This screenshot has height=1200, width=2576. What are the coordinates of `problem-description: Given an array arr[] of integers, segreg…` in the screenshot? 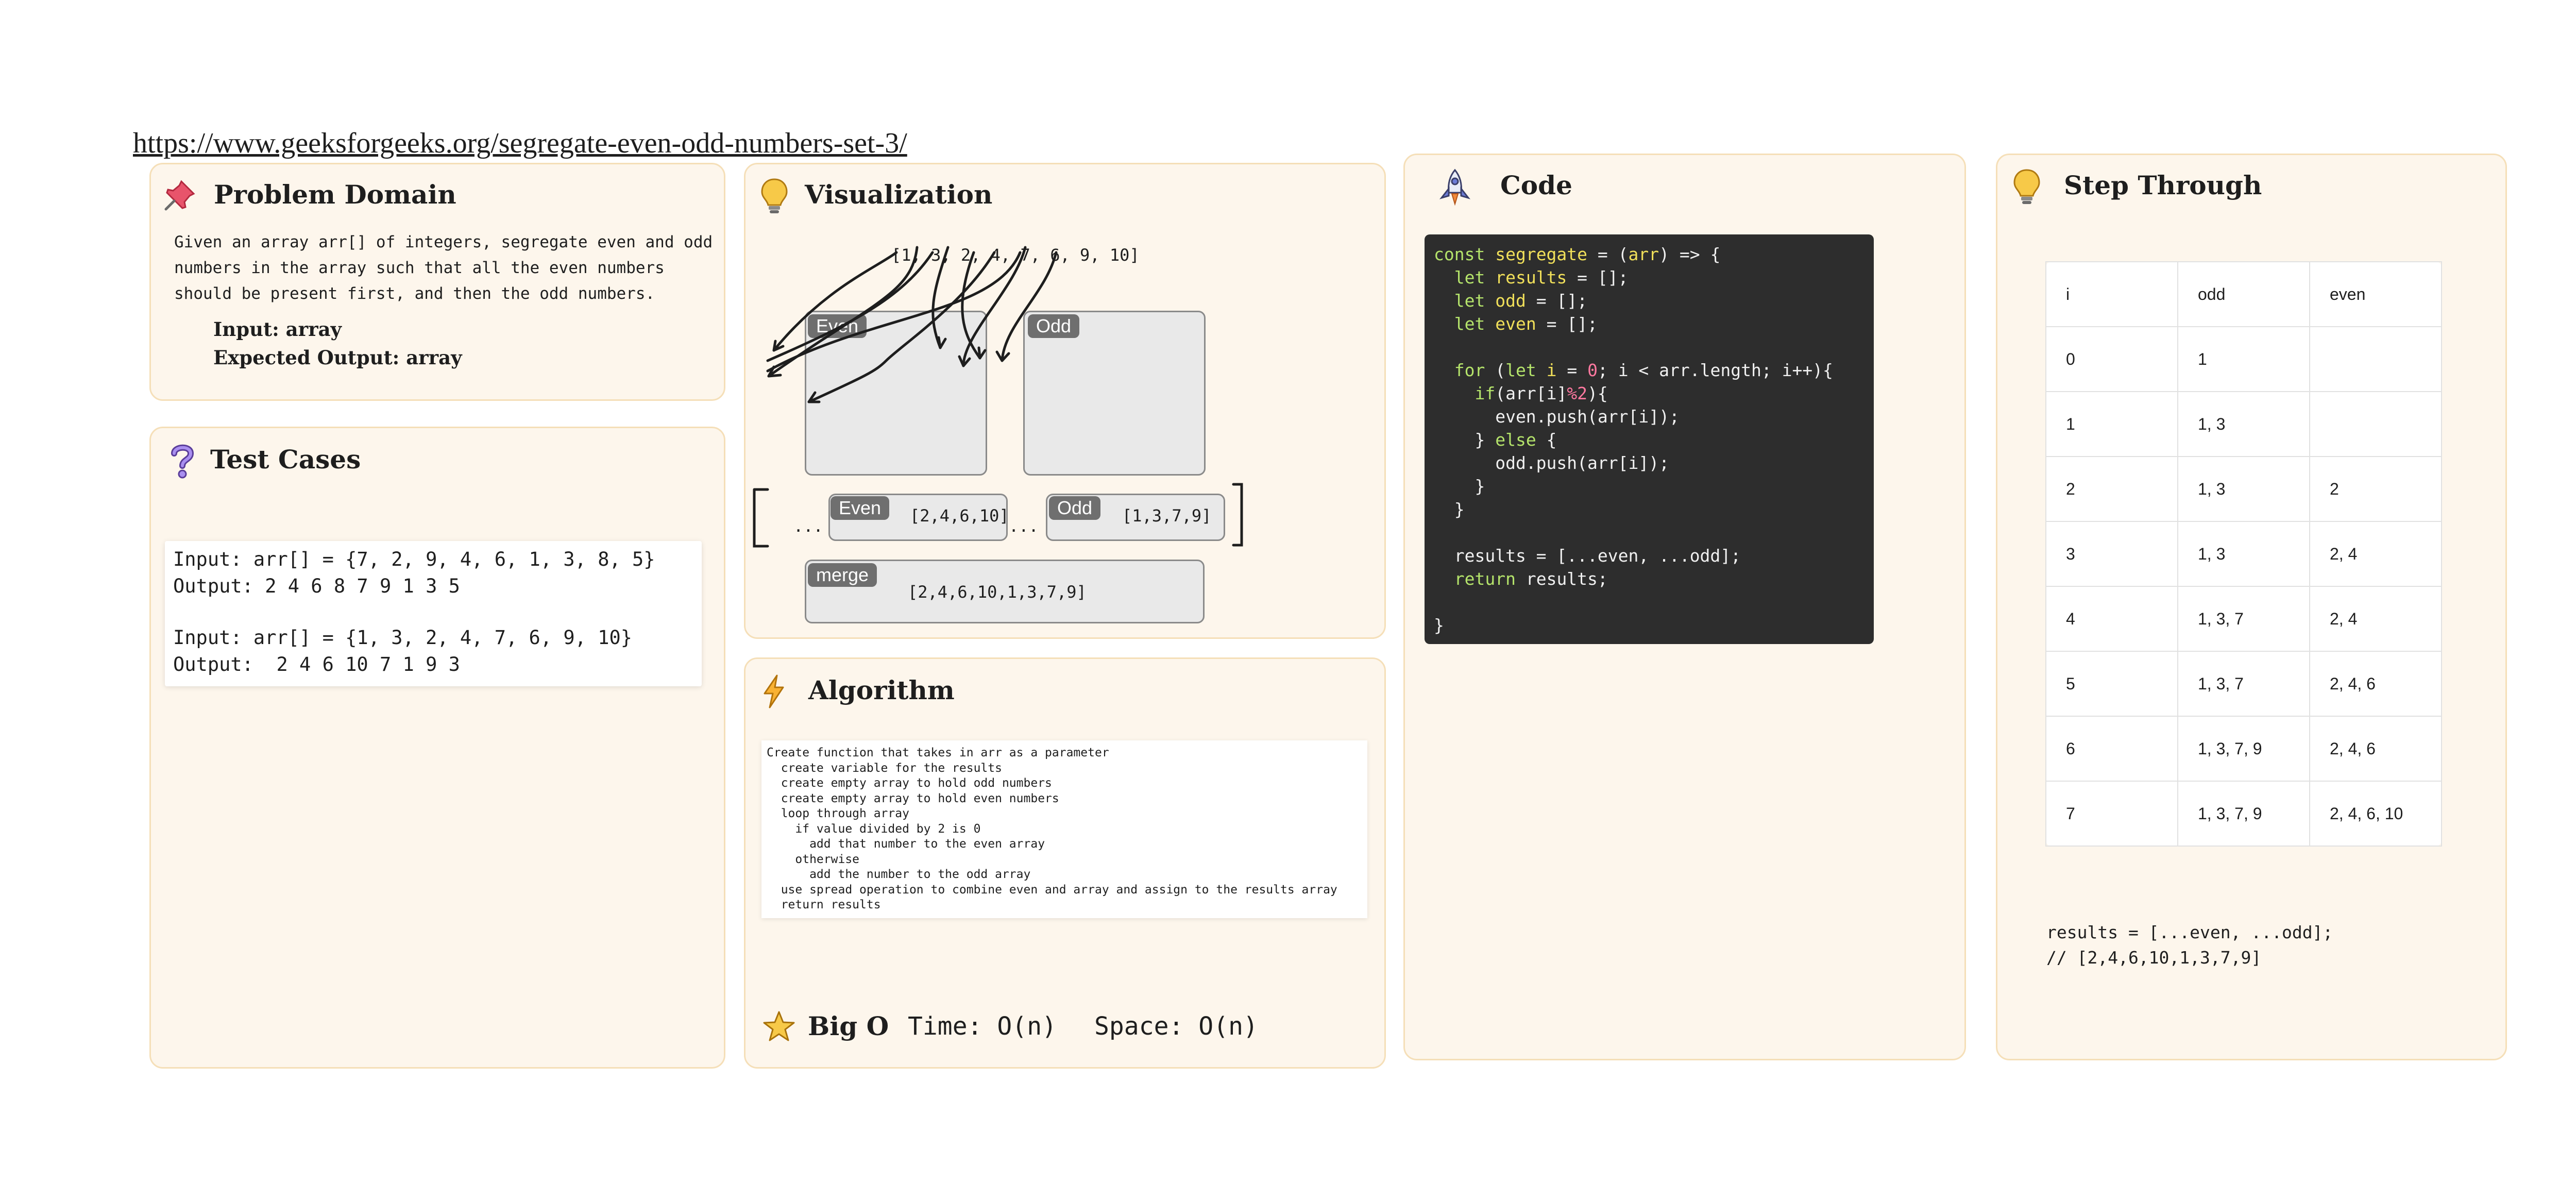 It's located at (443, 268).